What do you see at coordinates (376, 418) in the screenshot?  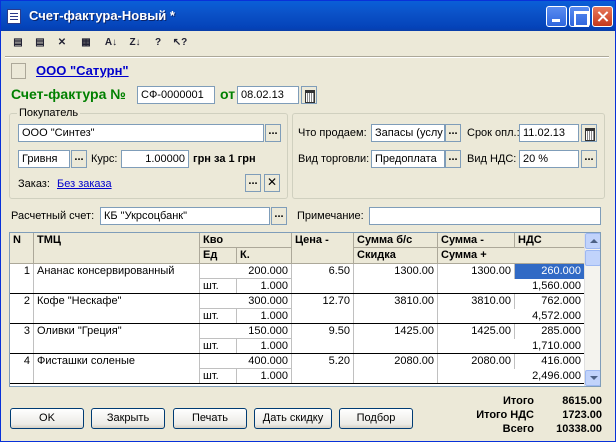 I see `select-button: Подбор` at bounding box center [376, 418].